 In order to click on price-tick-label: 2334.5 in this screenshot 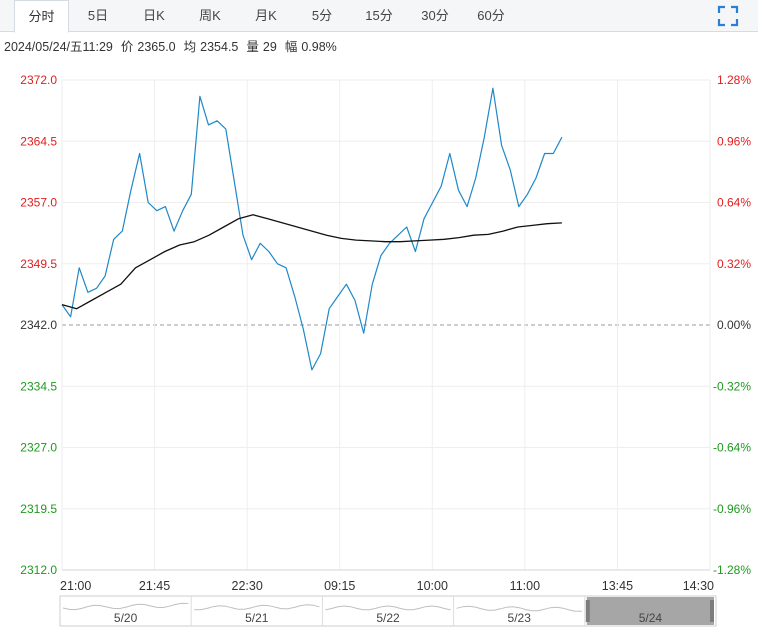, I will do `click(38, 386)`.